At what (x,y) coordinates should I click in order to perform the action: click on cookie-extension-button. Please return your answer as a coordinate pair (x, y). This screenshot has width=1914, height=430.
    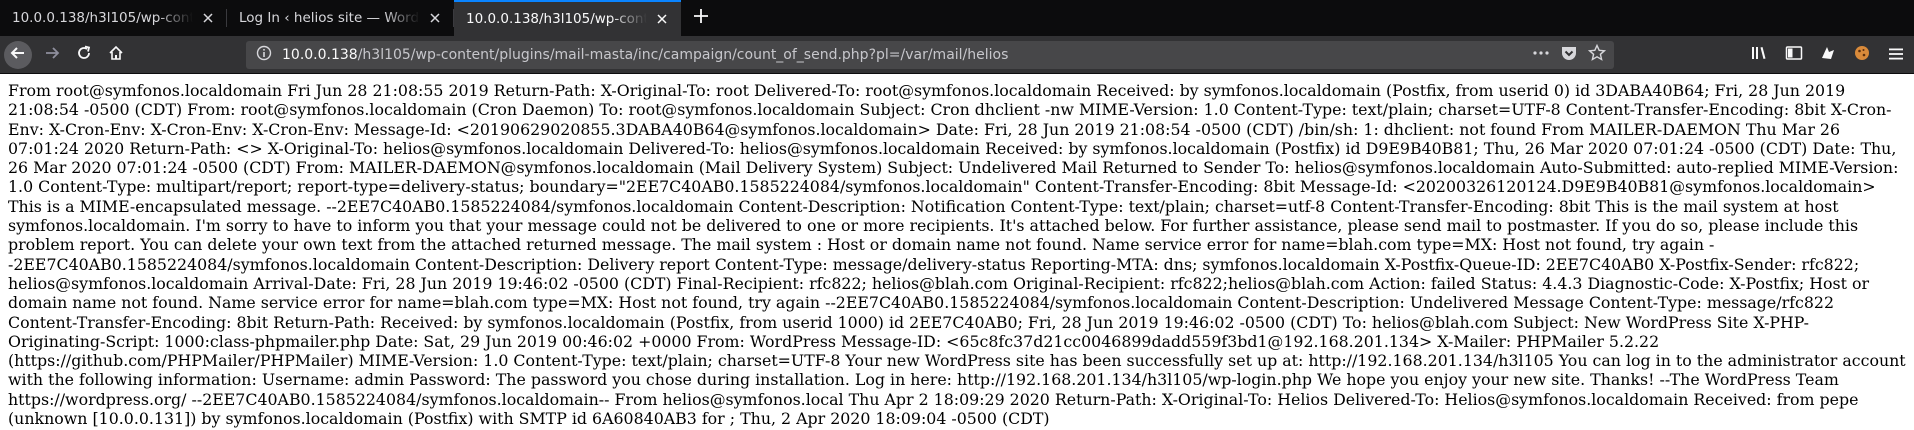
    Looking at the image, I should click on (1862, 55).